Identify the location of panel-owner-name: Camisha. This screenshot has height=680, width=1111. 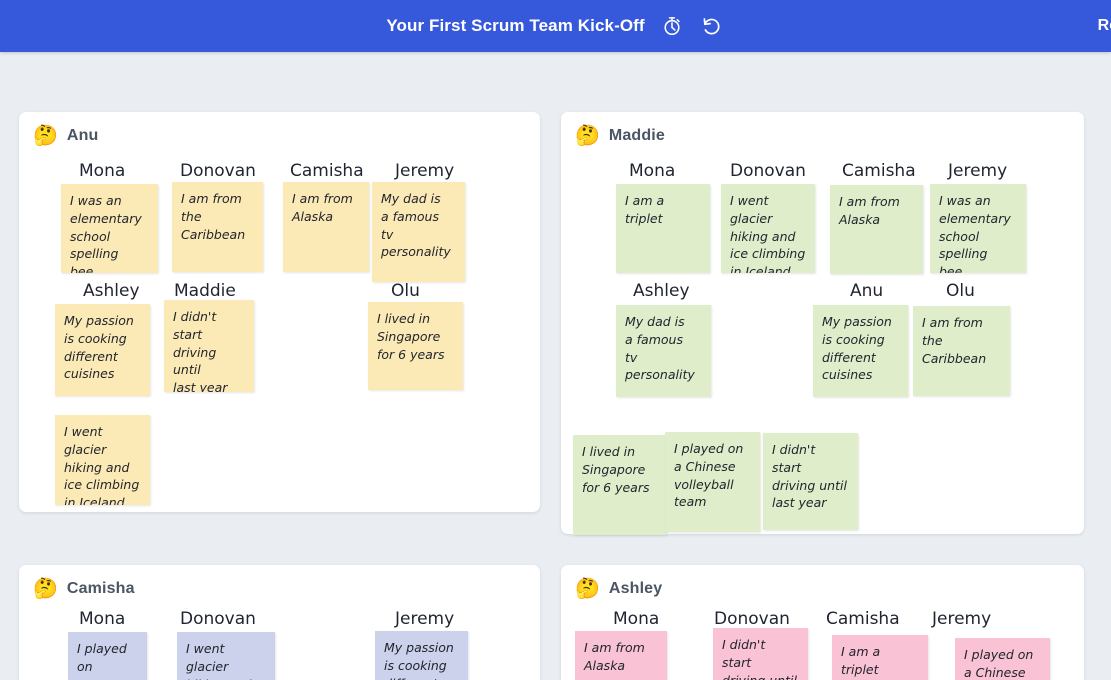
(100, 588).